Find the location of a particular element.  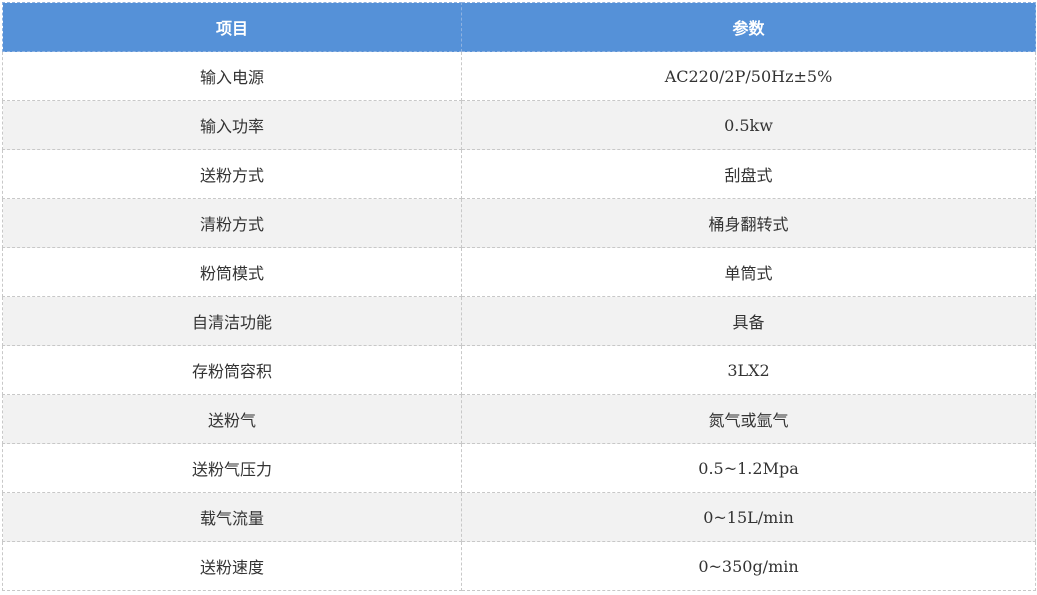

table-row: 送粉速度 0~350g/min is located at coordinates (519, 566).